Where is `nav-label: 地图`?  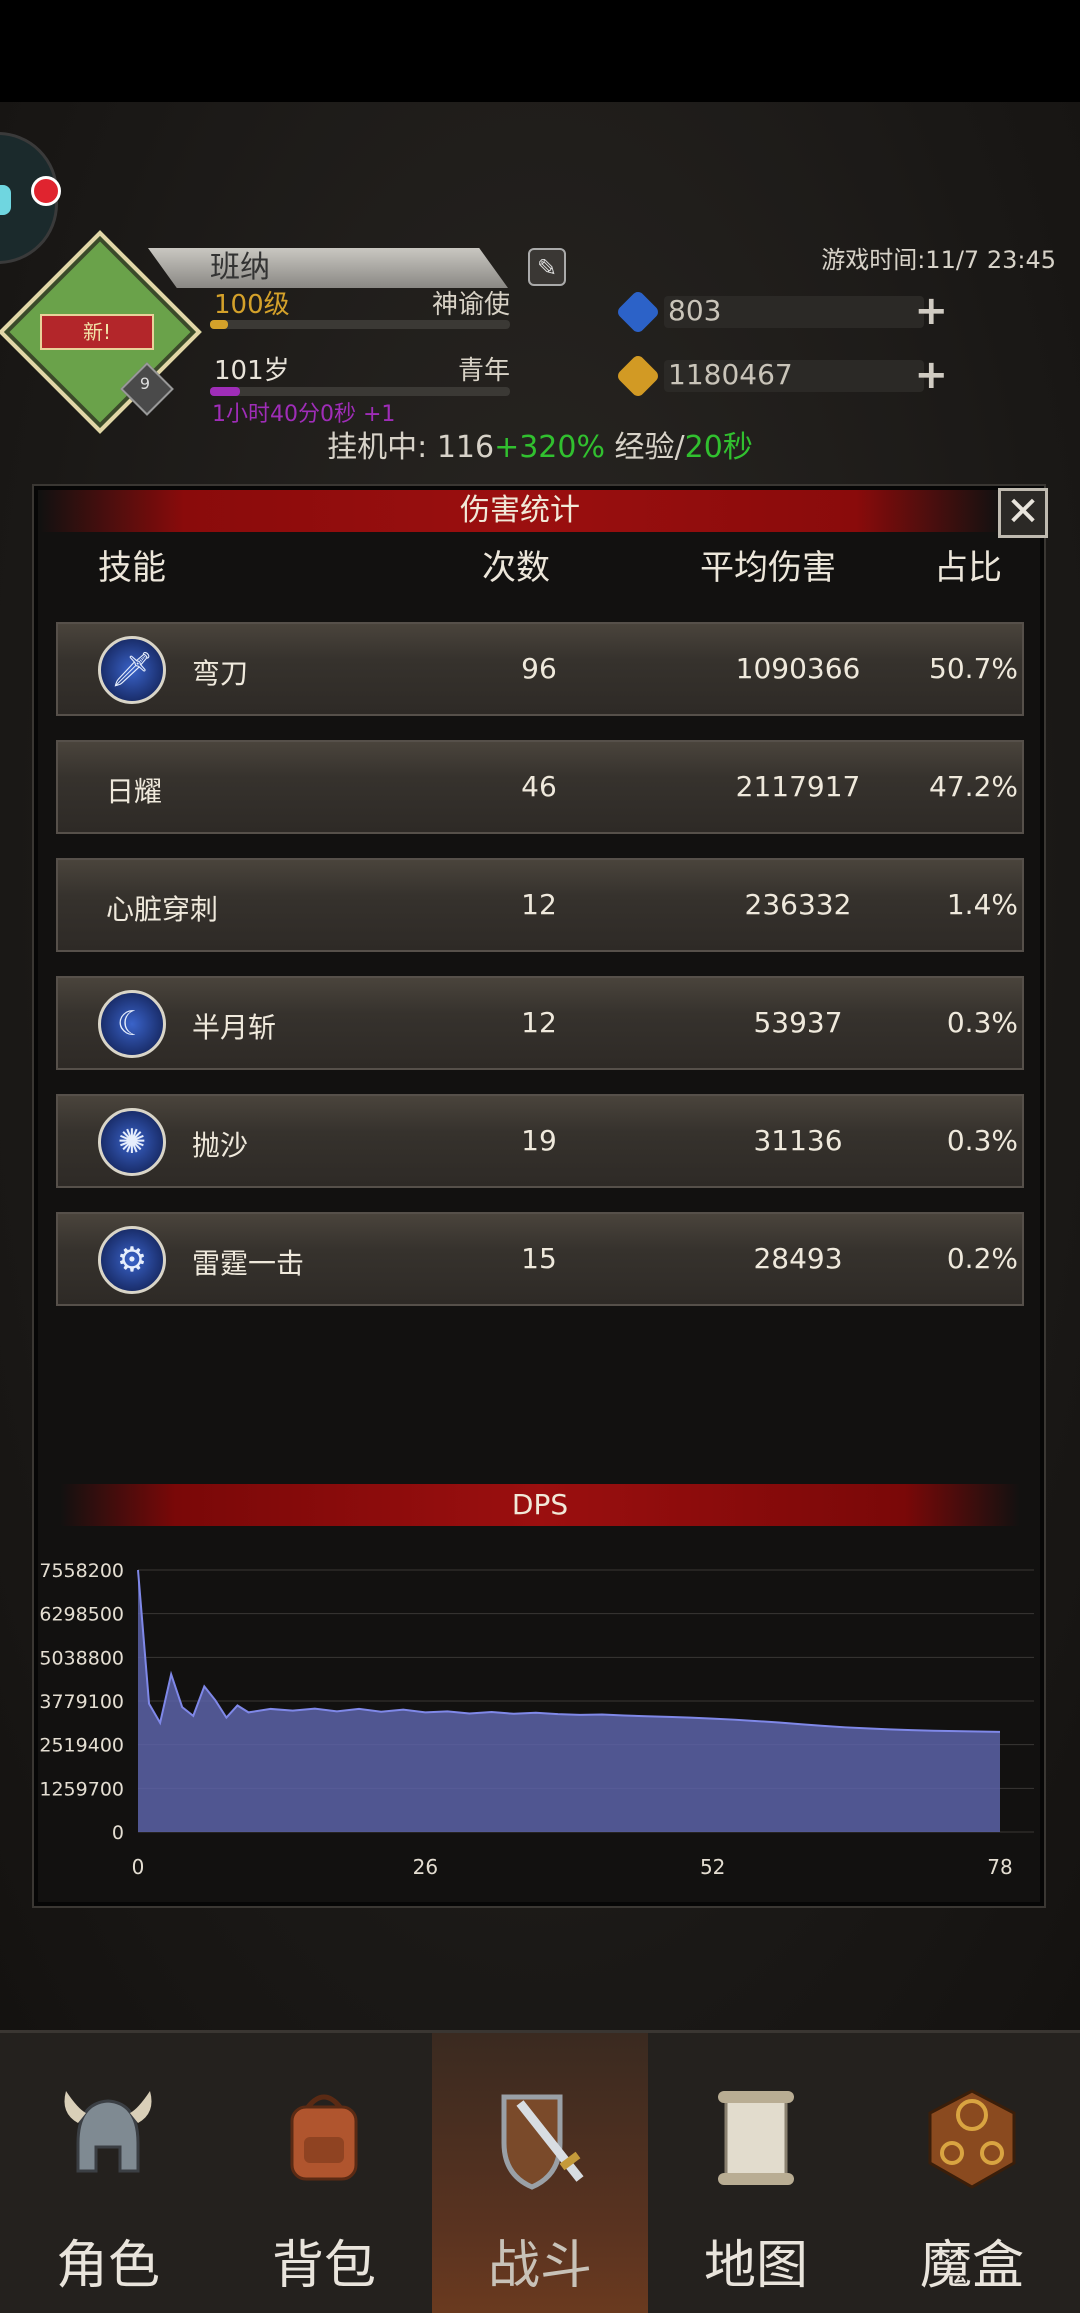 nav-label: 地图 is located at coordinates (755, 2266).